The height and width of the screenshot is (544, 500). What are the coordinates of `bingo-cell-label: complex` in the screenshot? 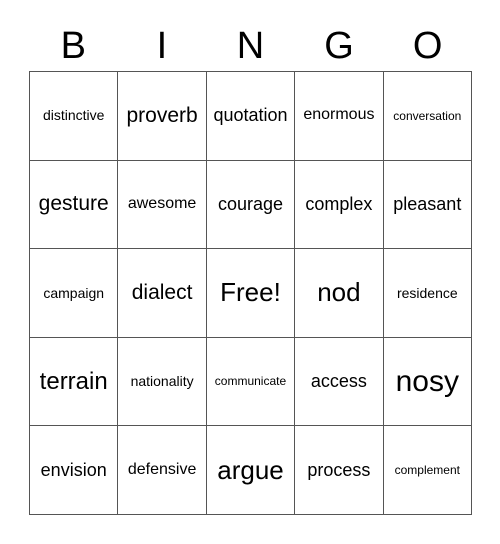 It's located at (339, 203).